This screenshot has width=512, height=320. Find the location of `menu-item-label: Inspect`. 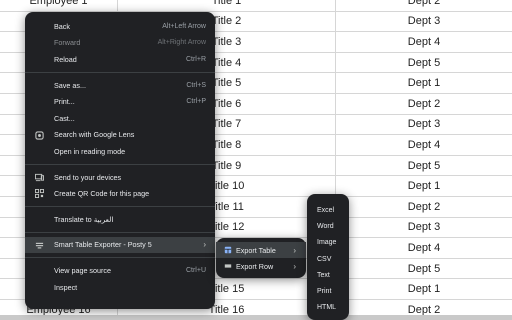

menu-item-label: Inspect is located at coordinates (66, 287).